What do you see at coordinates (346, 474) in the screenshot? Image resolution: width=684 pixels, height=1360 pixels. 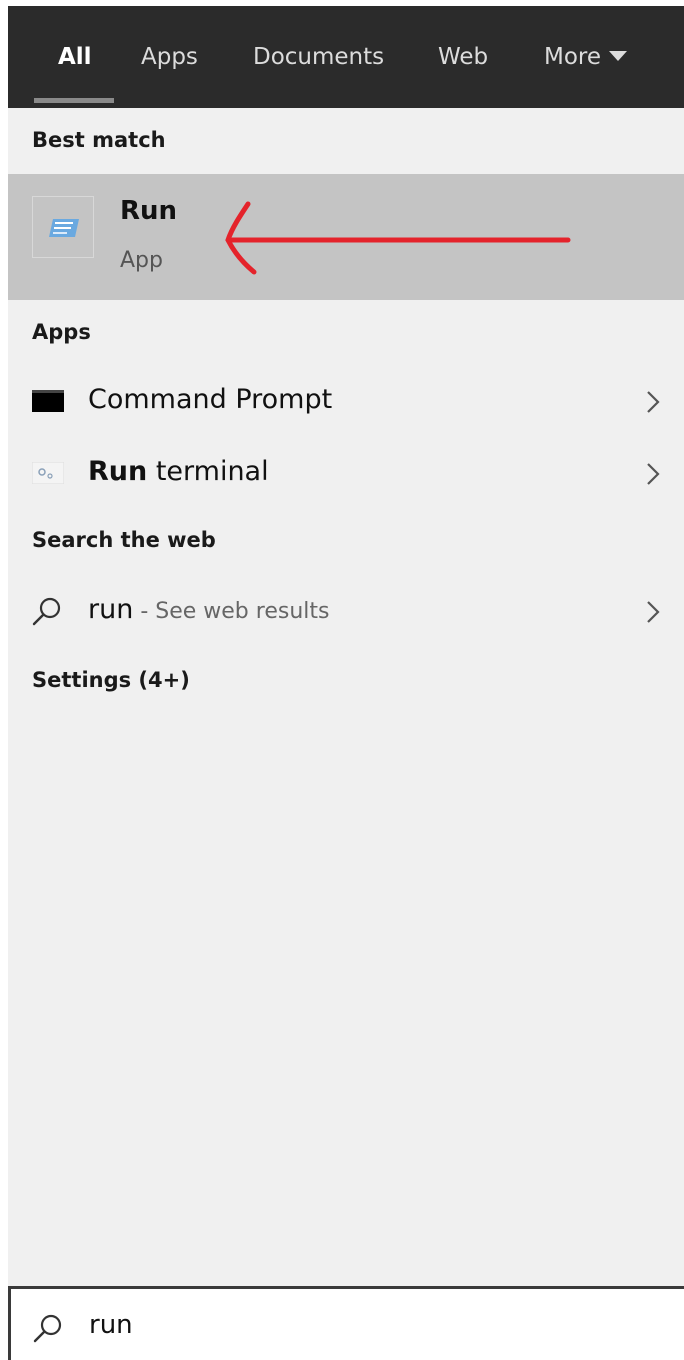 I see `app-item-run-terminal: Run terminal` at bounding box center [346, 474].